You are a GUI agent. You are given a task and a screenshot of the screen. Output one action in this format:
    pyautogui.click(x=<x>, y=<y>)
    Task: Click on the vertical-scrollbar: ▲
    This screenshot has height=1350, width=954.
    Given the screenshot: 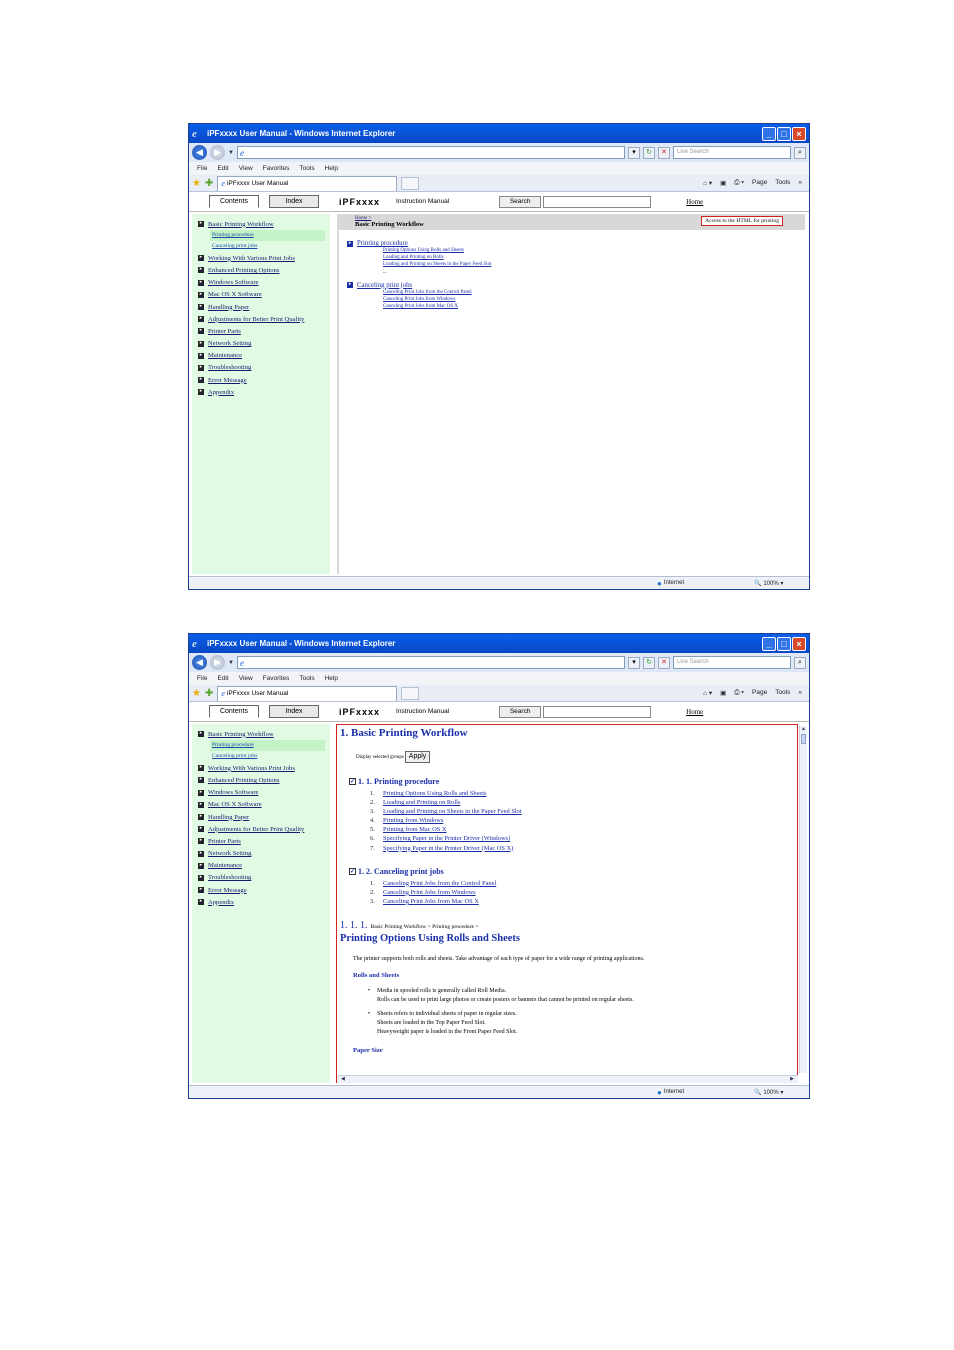 What is the action you would take?
    pyautogui.click(x=803, y=899)
    